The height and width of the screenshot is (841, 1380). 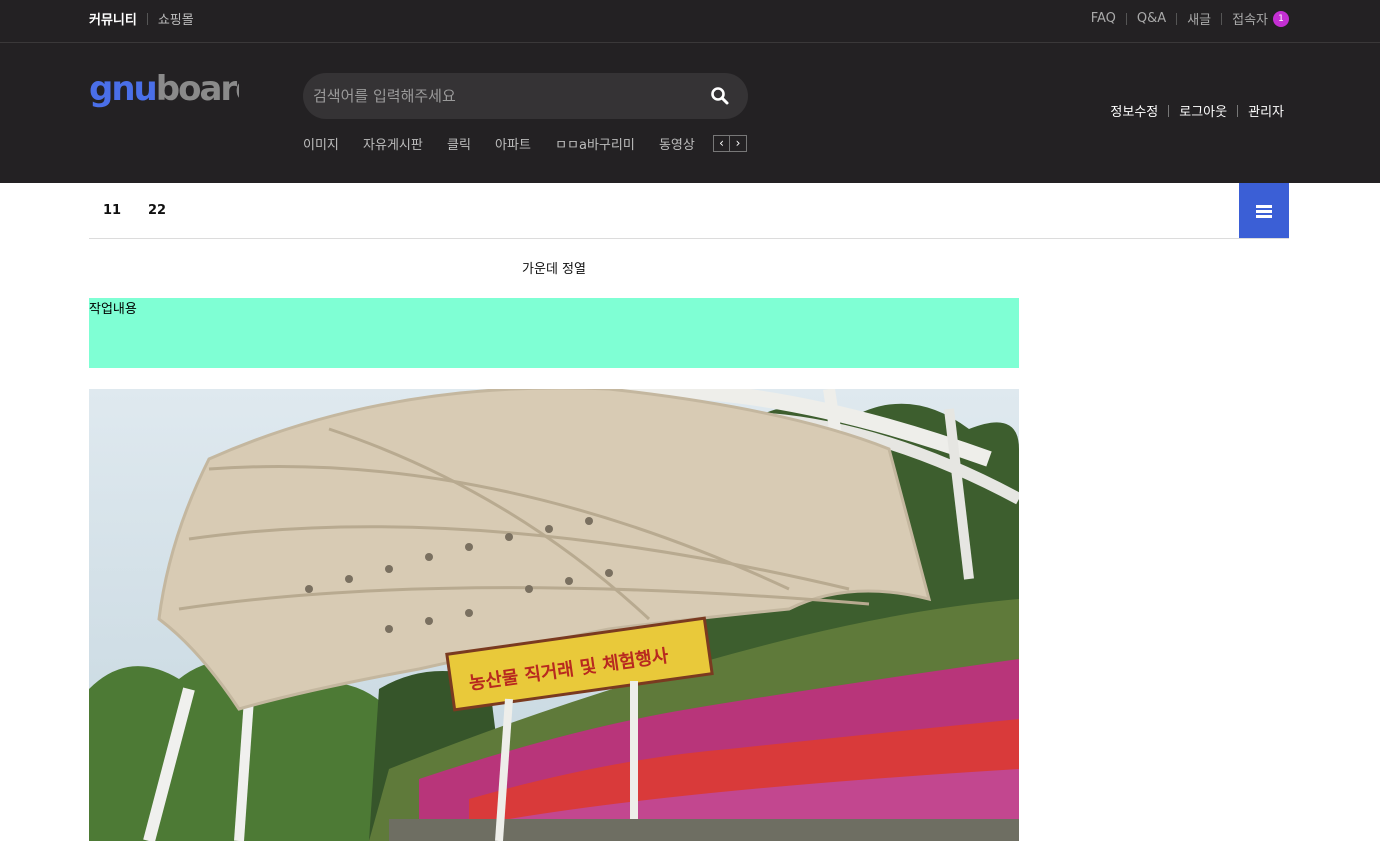 What do you see at coordinates (677, 145) in the screenshot?
I see `popular-keyword: 동영상` at bounding box center [677, 145].